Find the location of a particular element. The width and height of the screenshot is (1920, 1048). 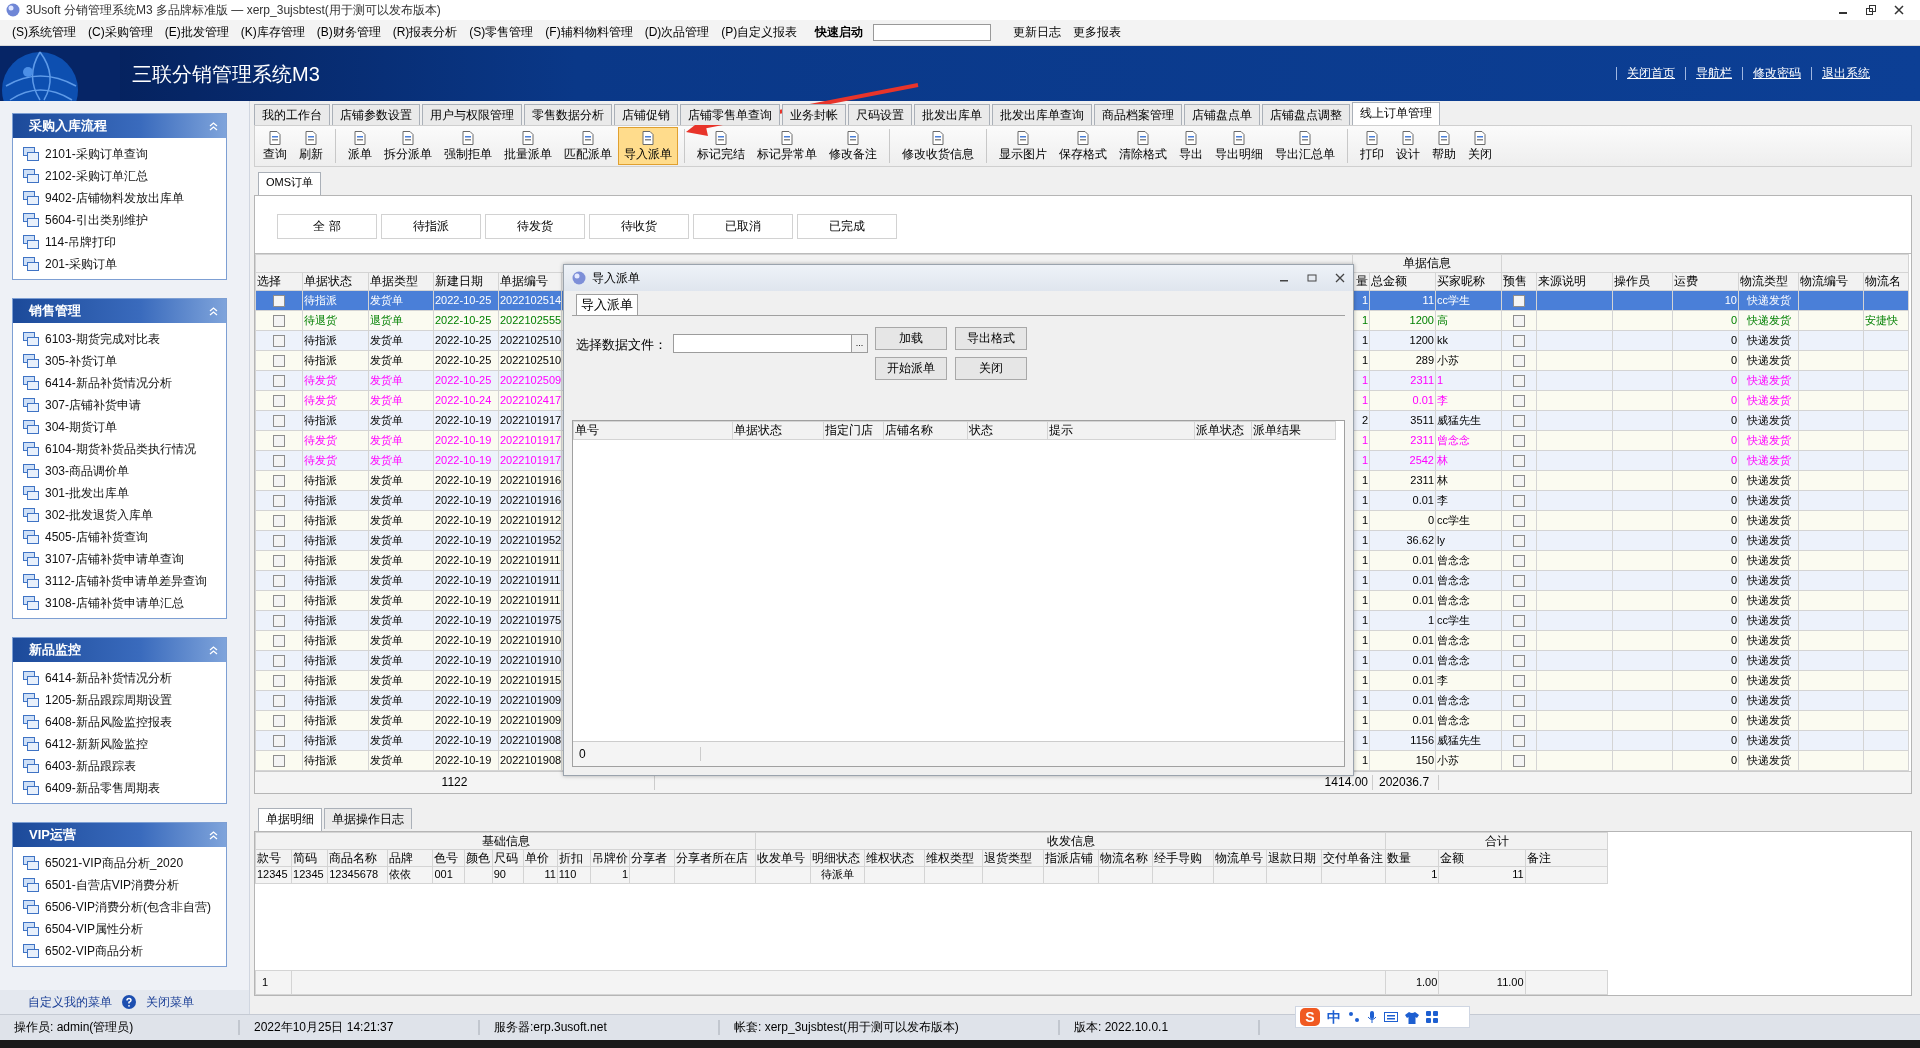

filter-button: 待收货 is located at coordinates (639, 226).